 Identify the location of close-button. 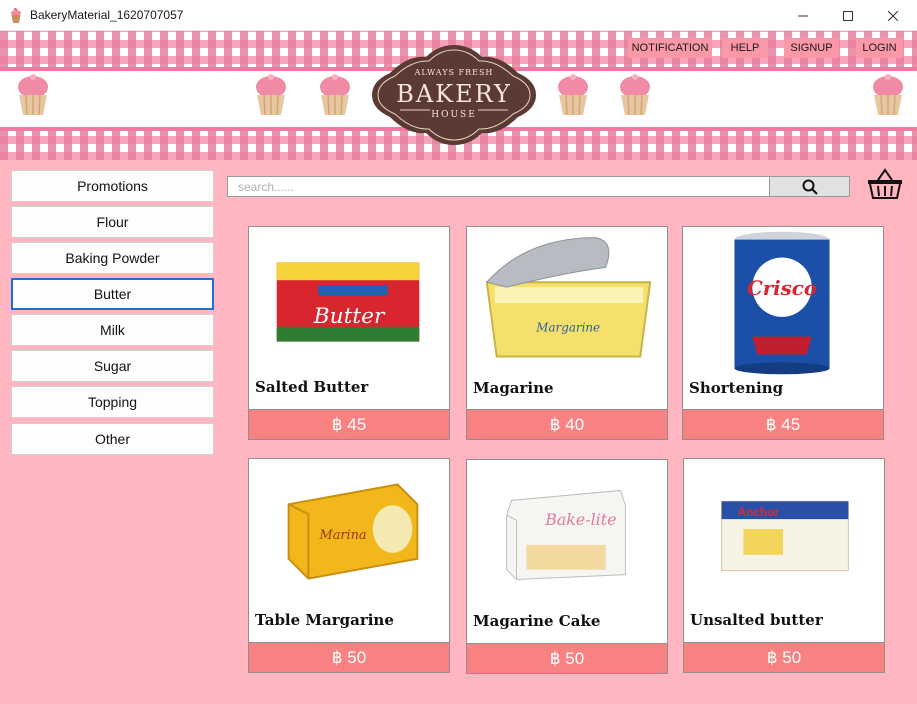
(893, 15).